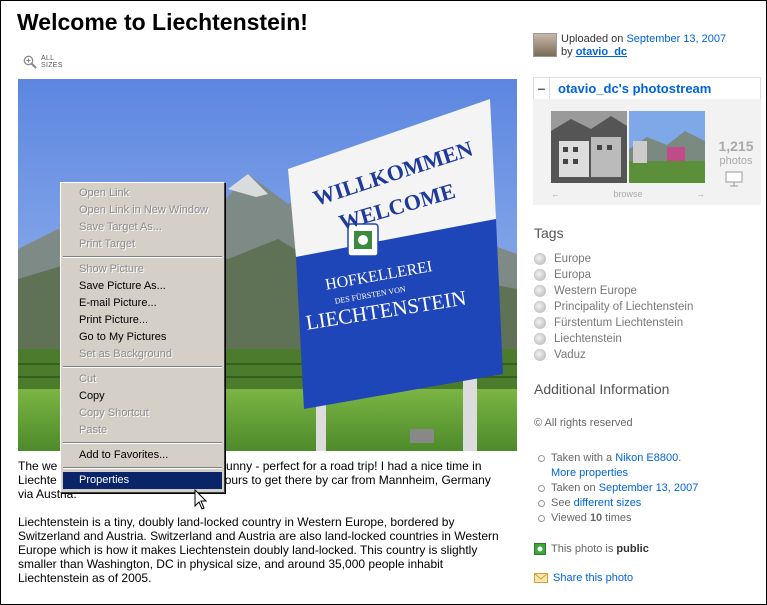 This screenshot has width=767, height=605. Describe the element at coordinates (572, 275) in the screenshot. I see `tag-label: Europa` at that location.